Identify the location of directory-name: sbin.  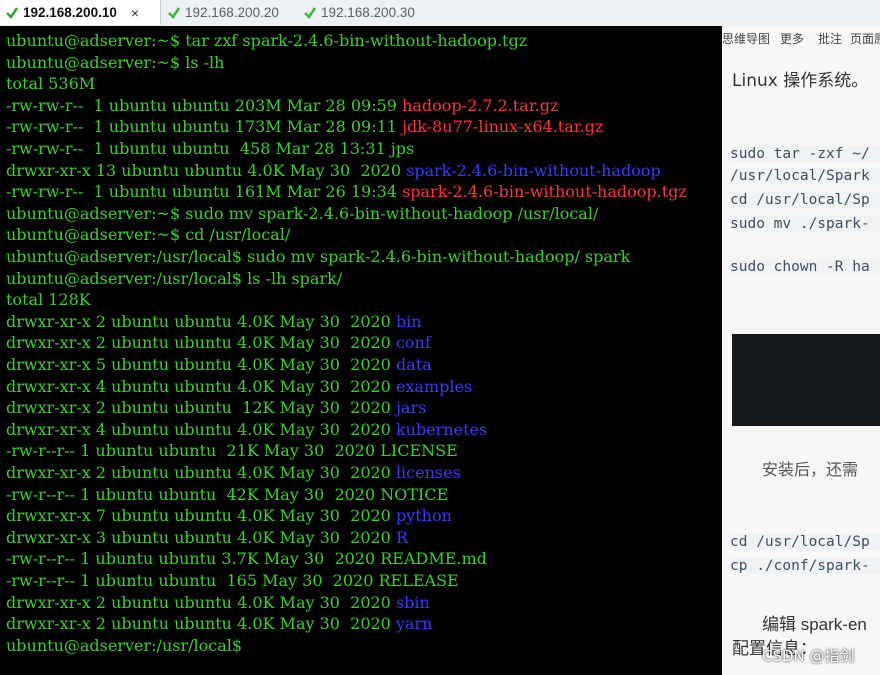
(412, 602).